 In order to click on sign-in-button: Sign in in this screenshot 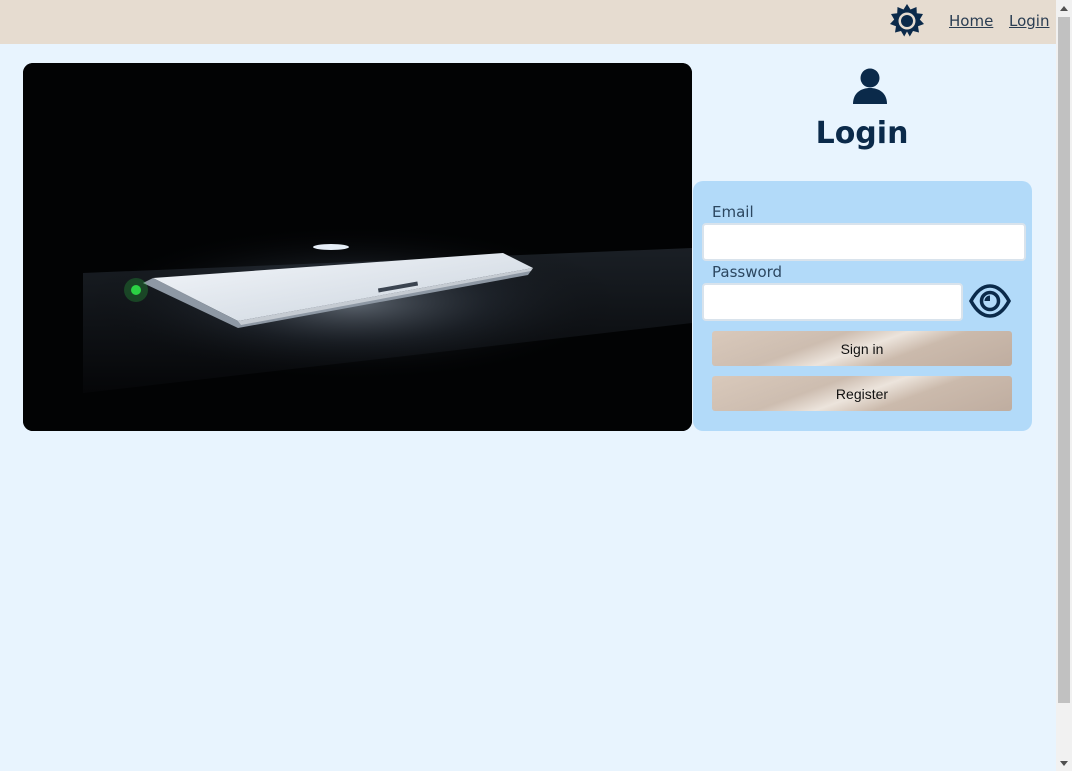, I will do `click(862, 348)`.